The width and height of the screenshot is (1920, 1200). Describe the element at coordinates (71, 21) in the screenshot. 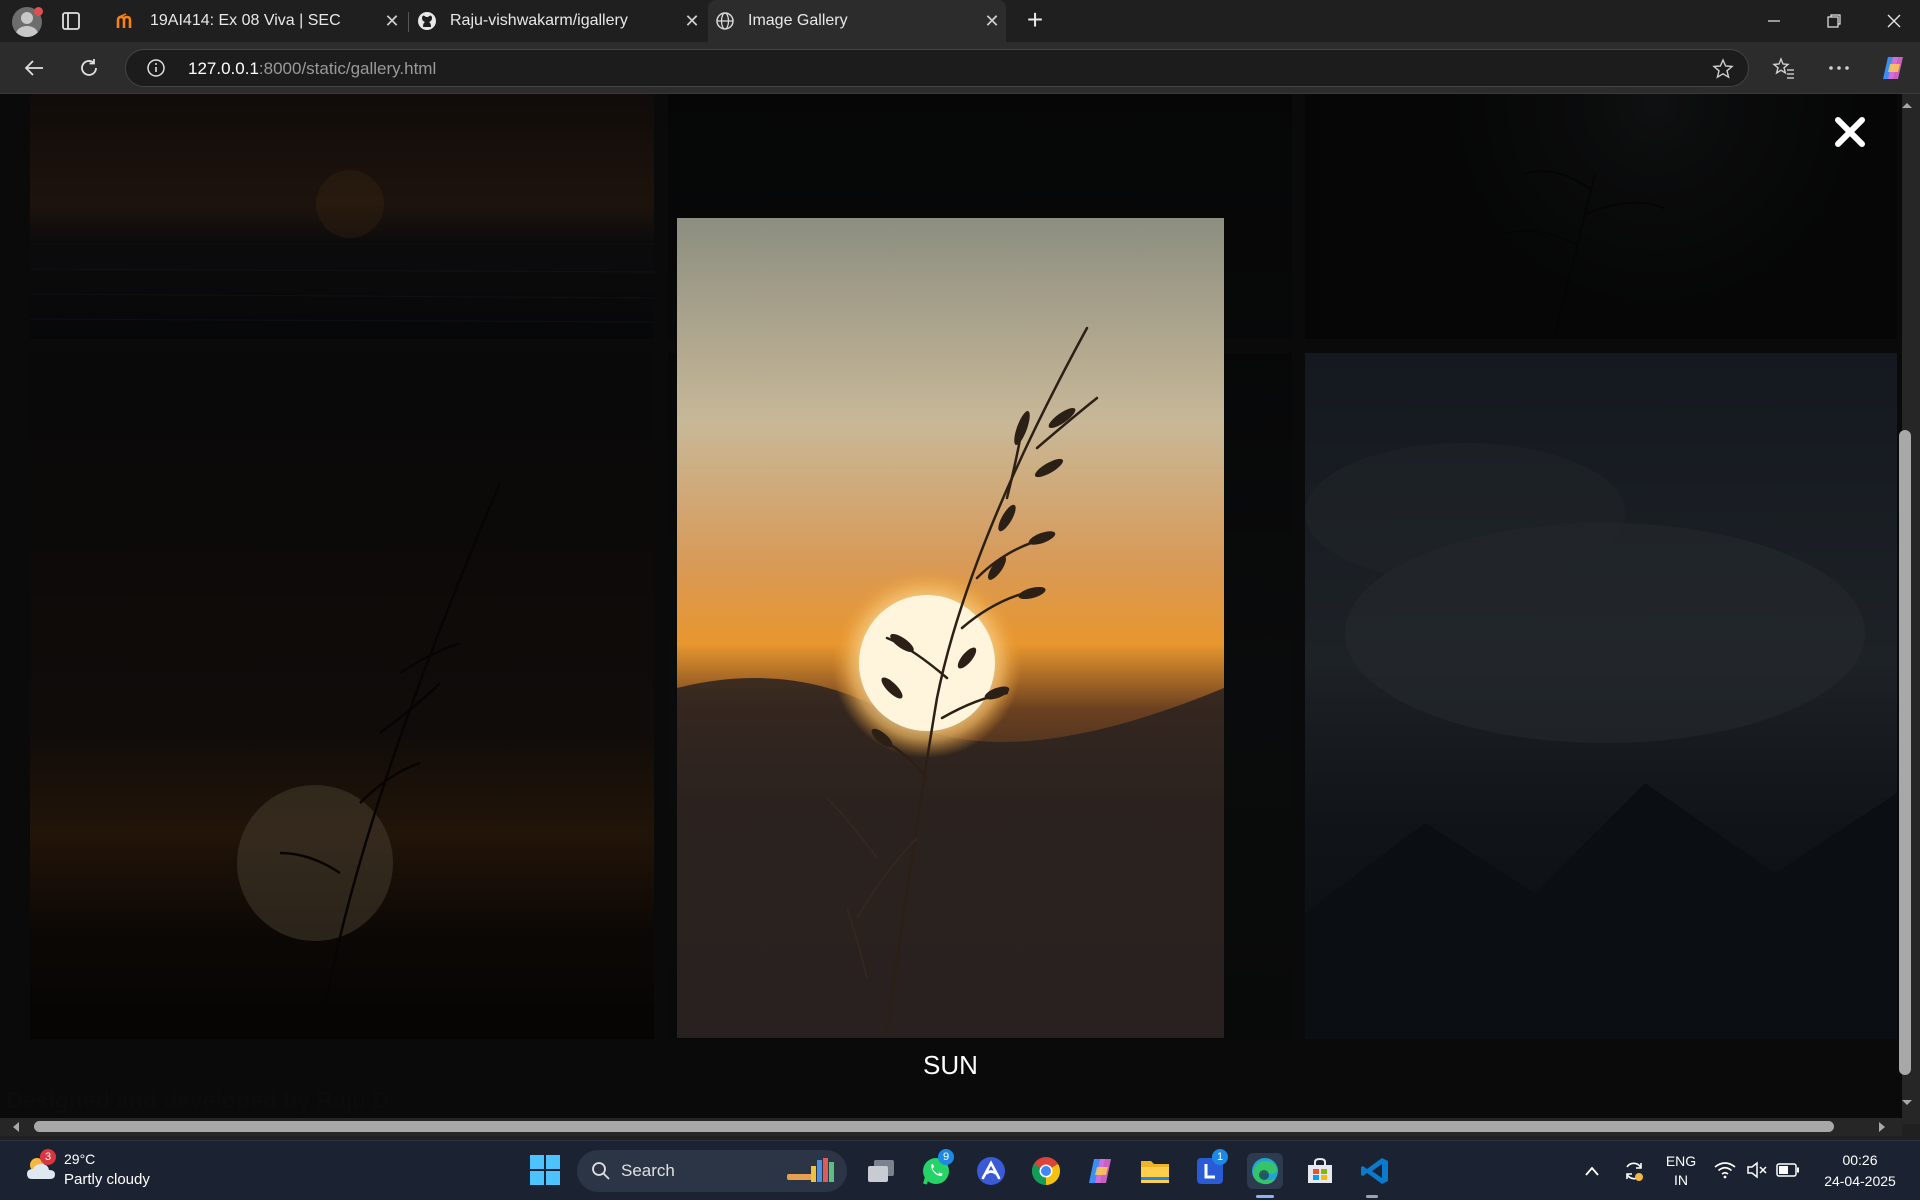

I see `tab-actions-icon` at that location.